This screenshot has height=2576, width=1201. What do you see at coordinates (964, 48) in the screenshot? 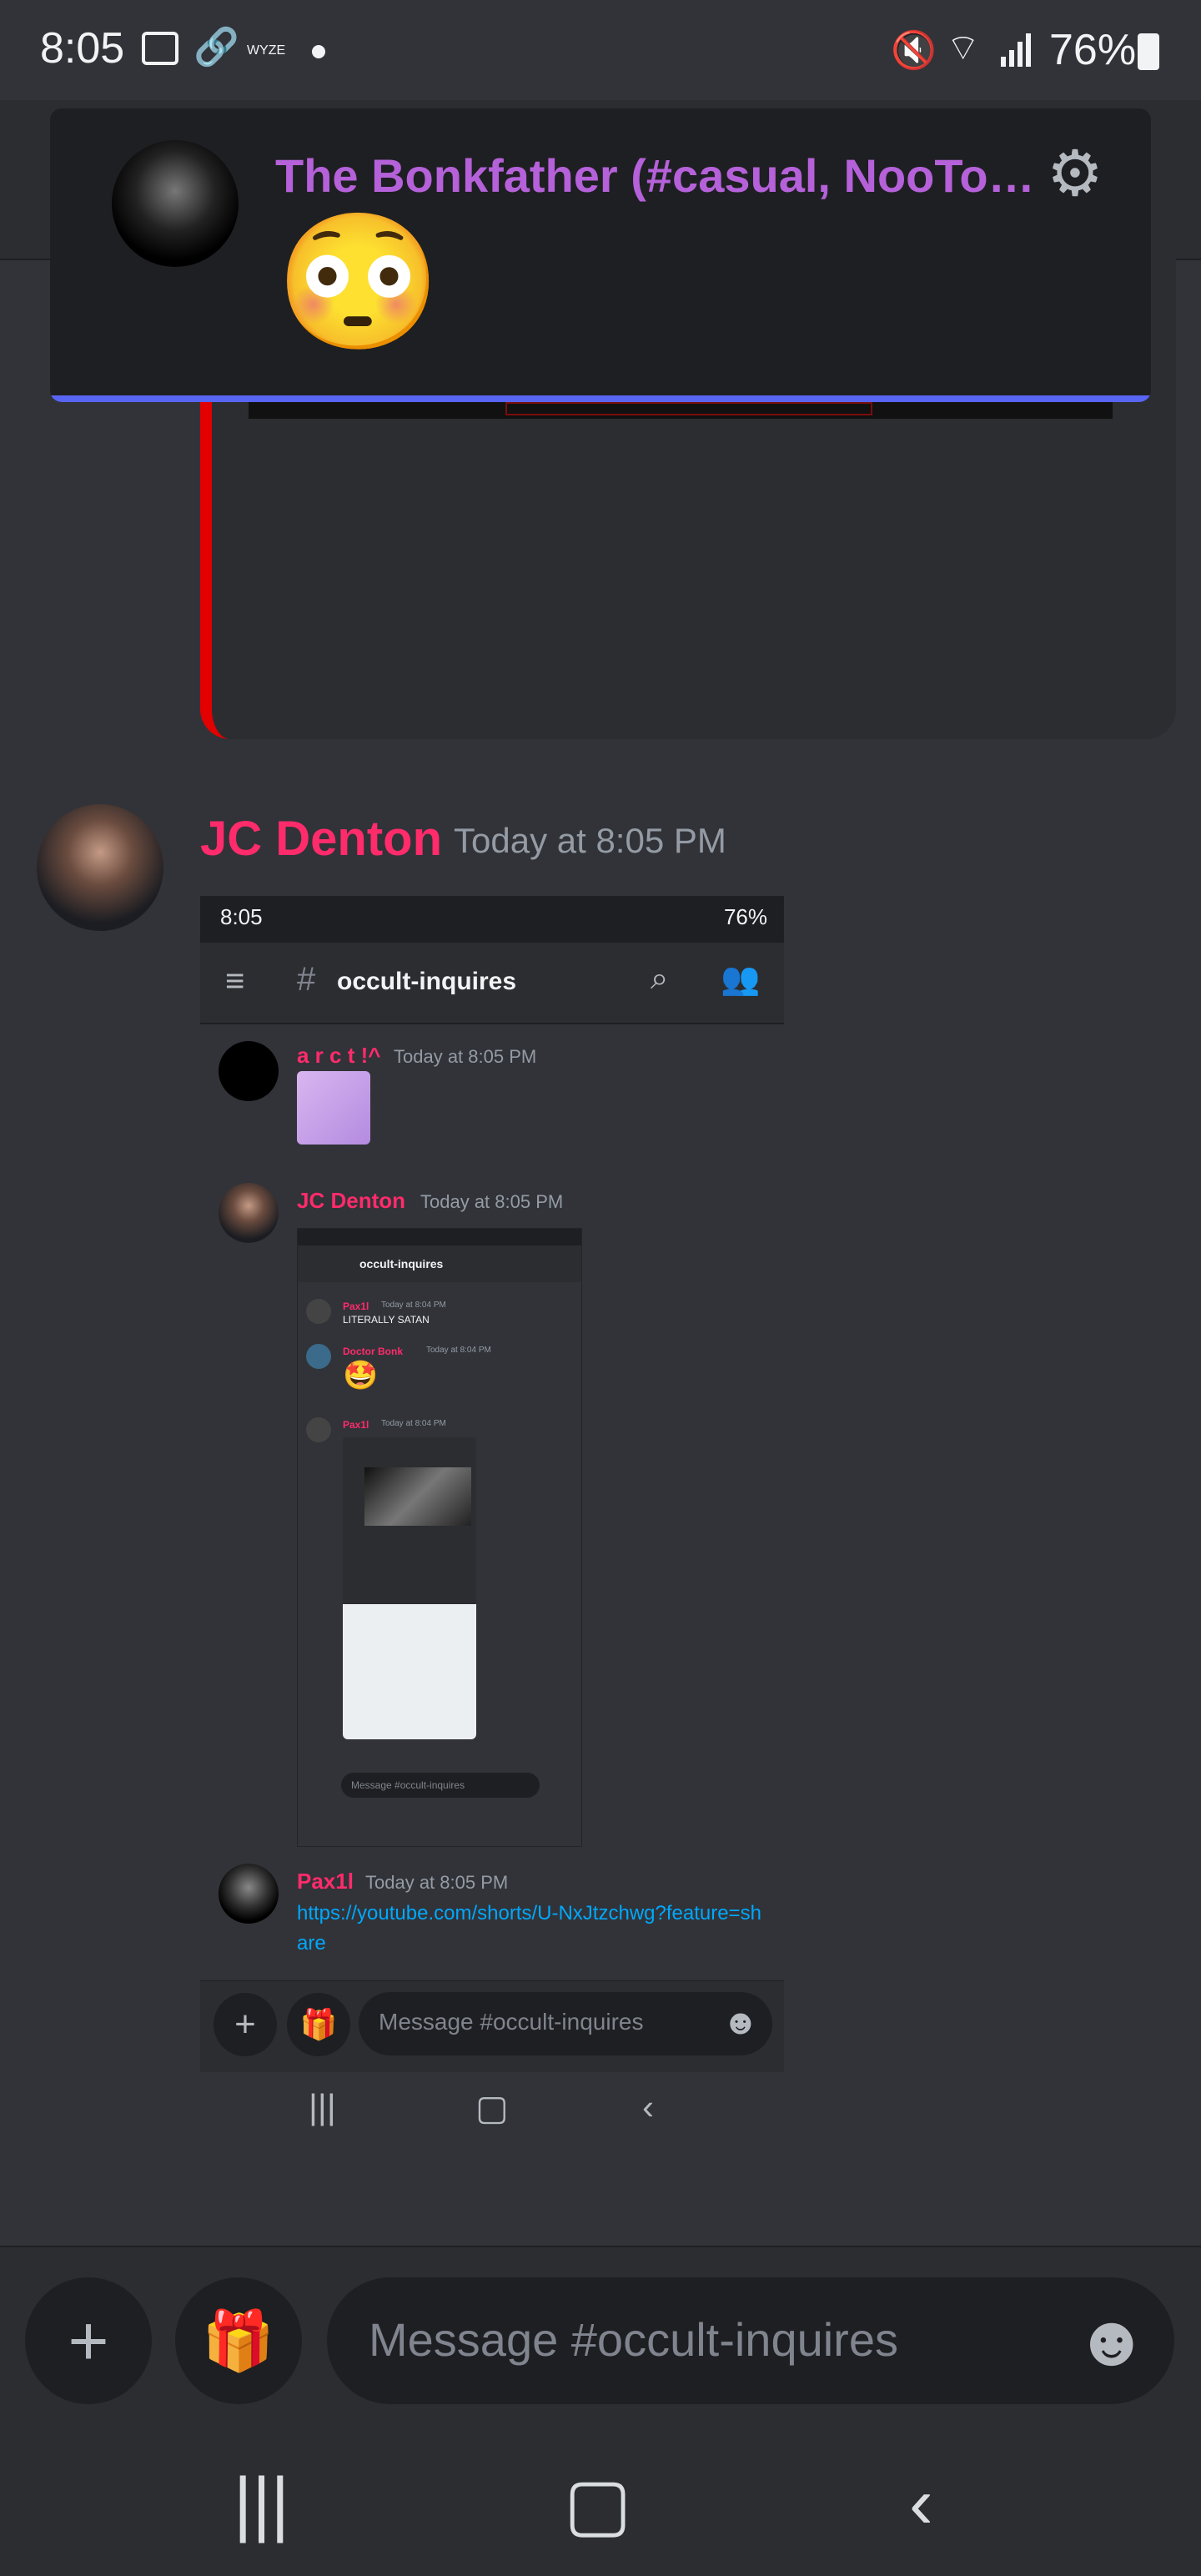
I see `wifi-icon: ⌔` at bounding box center [964, 48].